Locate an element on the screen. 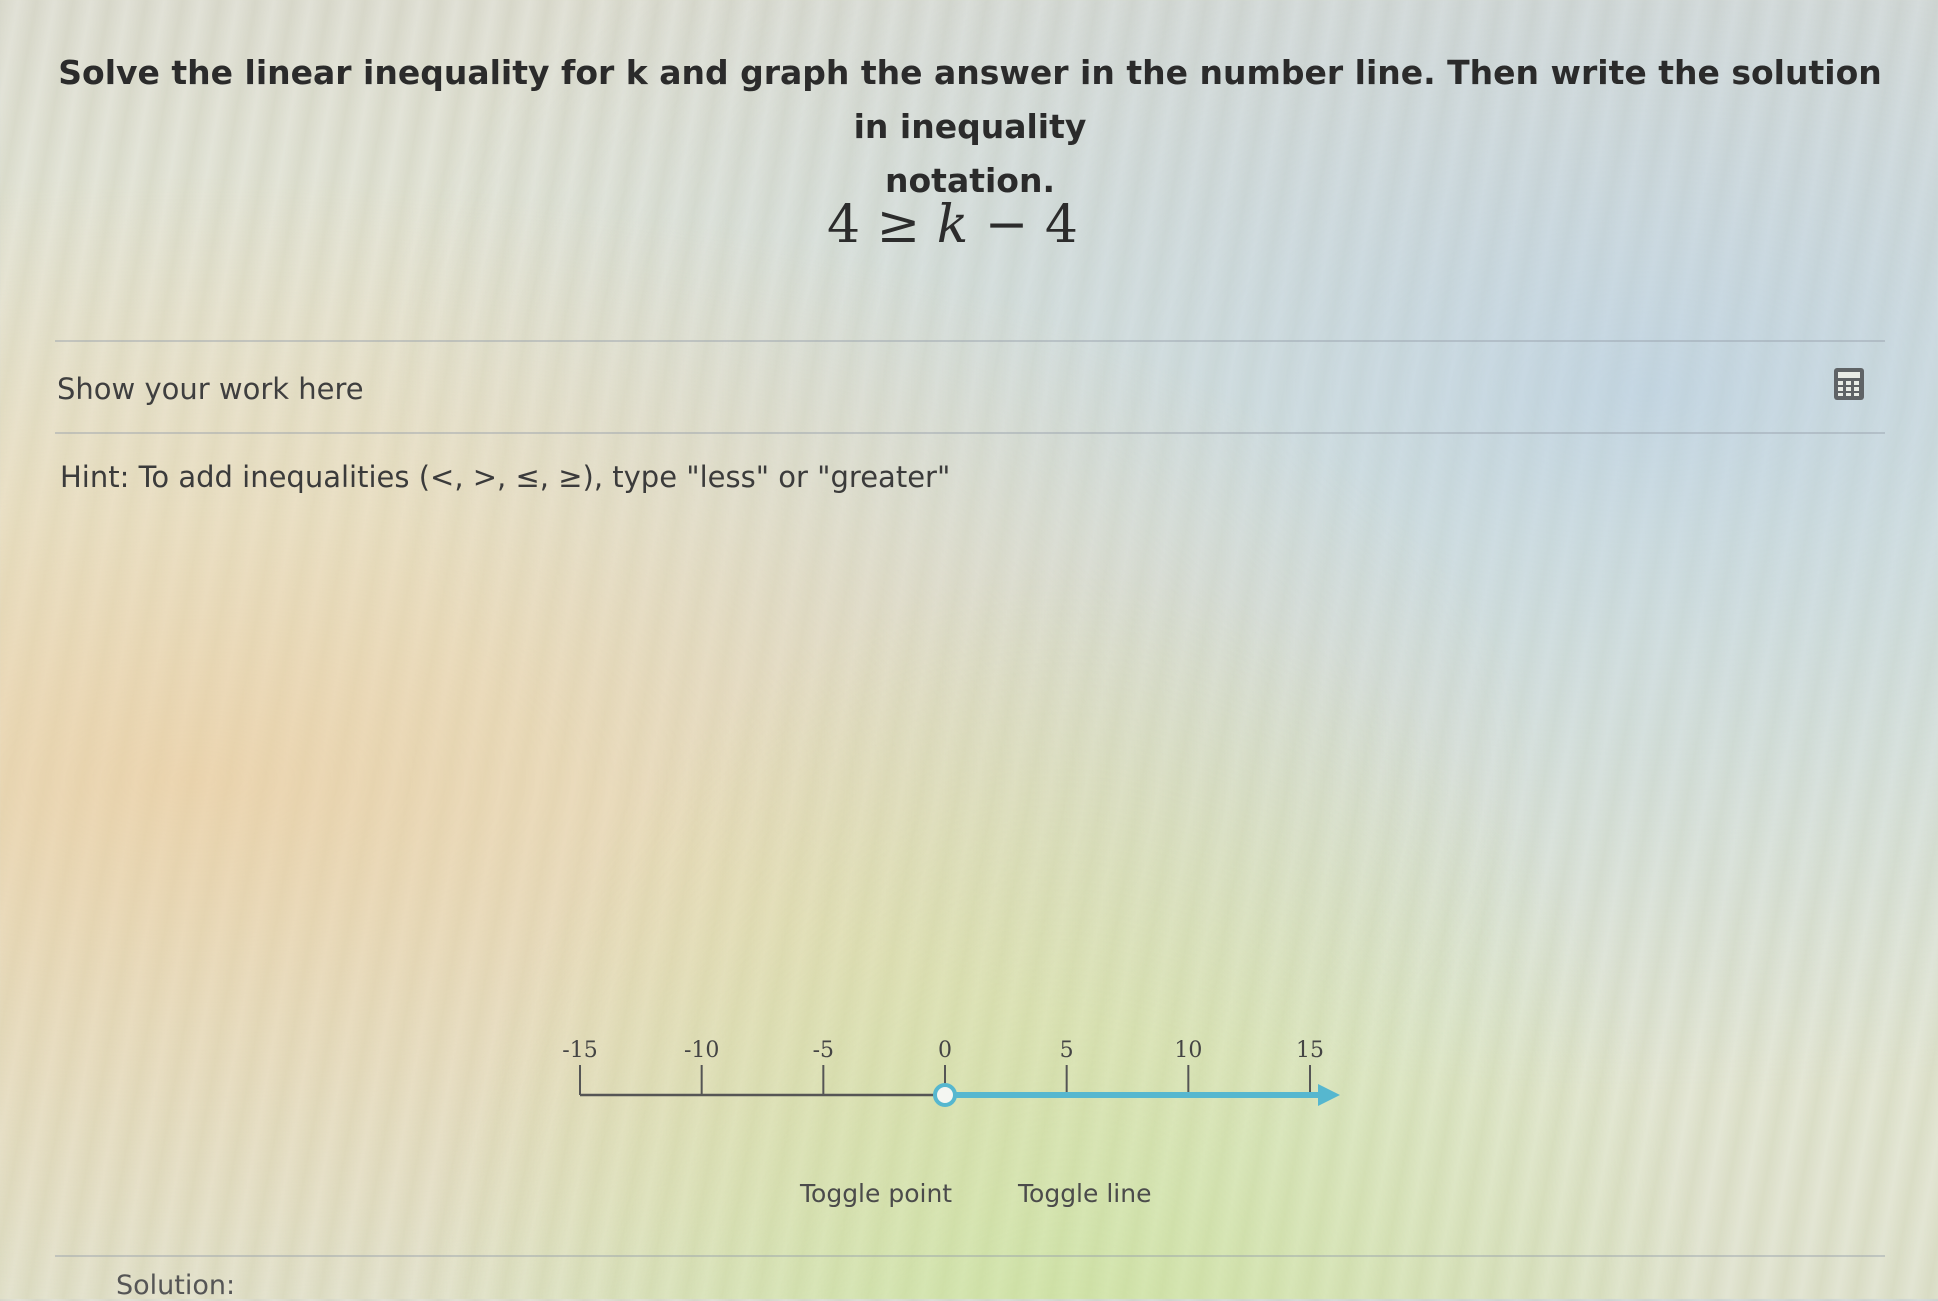 The width and height of the screenshot is (1938, 1301). equation-left: 4 is located at coordinates (844, 225).